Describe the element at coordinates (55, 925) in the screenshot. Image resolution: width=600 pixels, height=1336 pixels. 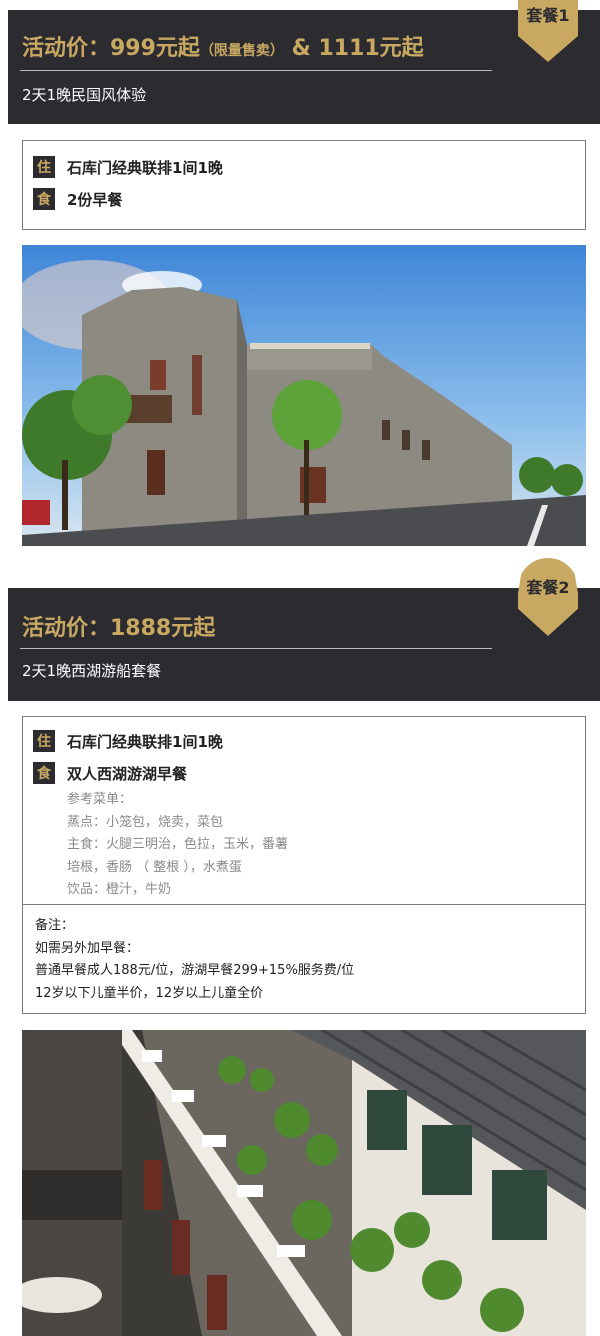
I see `note-line: 备注：` at that location.